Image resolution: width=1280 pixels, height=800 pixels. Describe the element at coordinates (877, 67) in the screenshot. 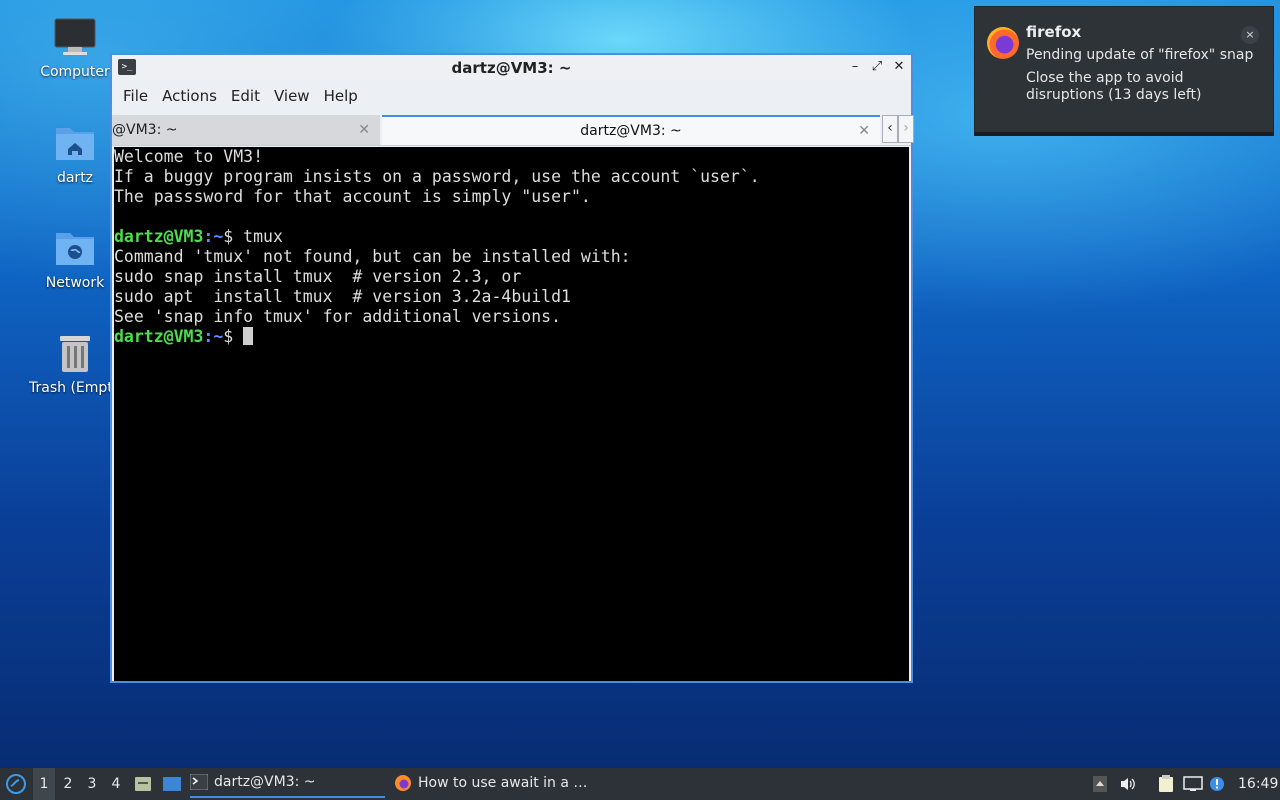

I see `maximize-button: ⤢` at that location.